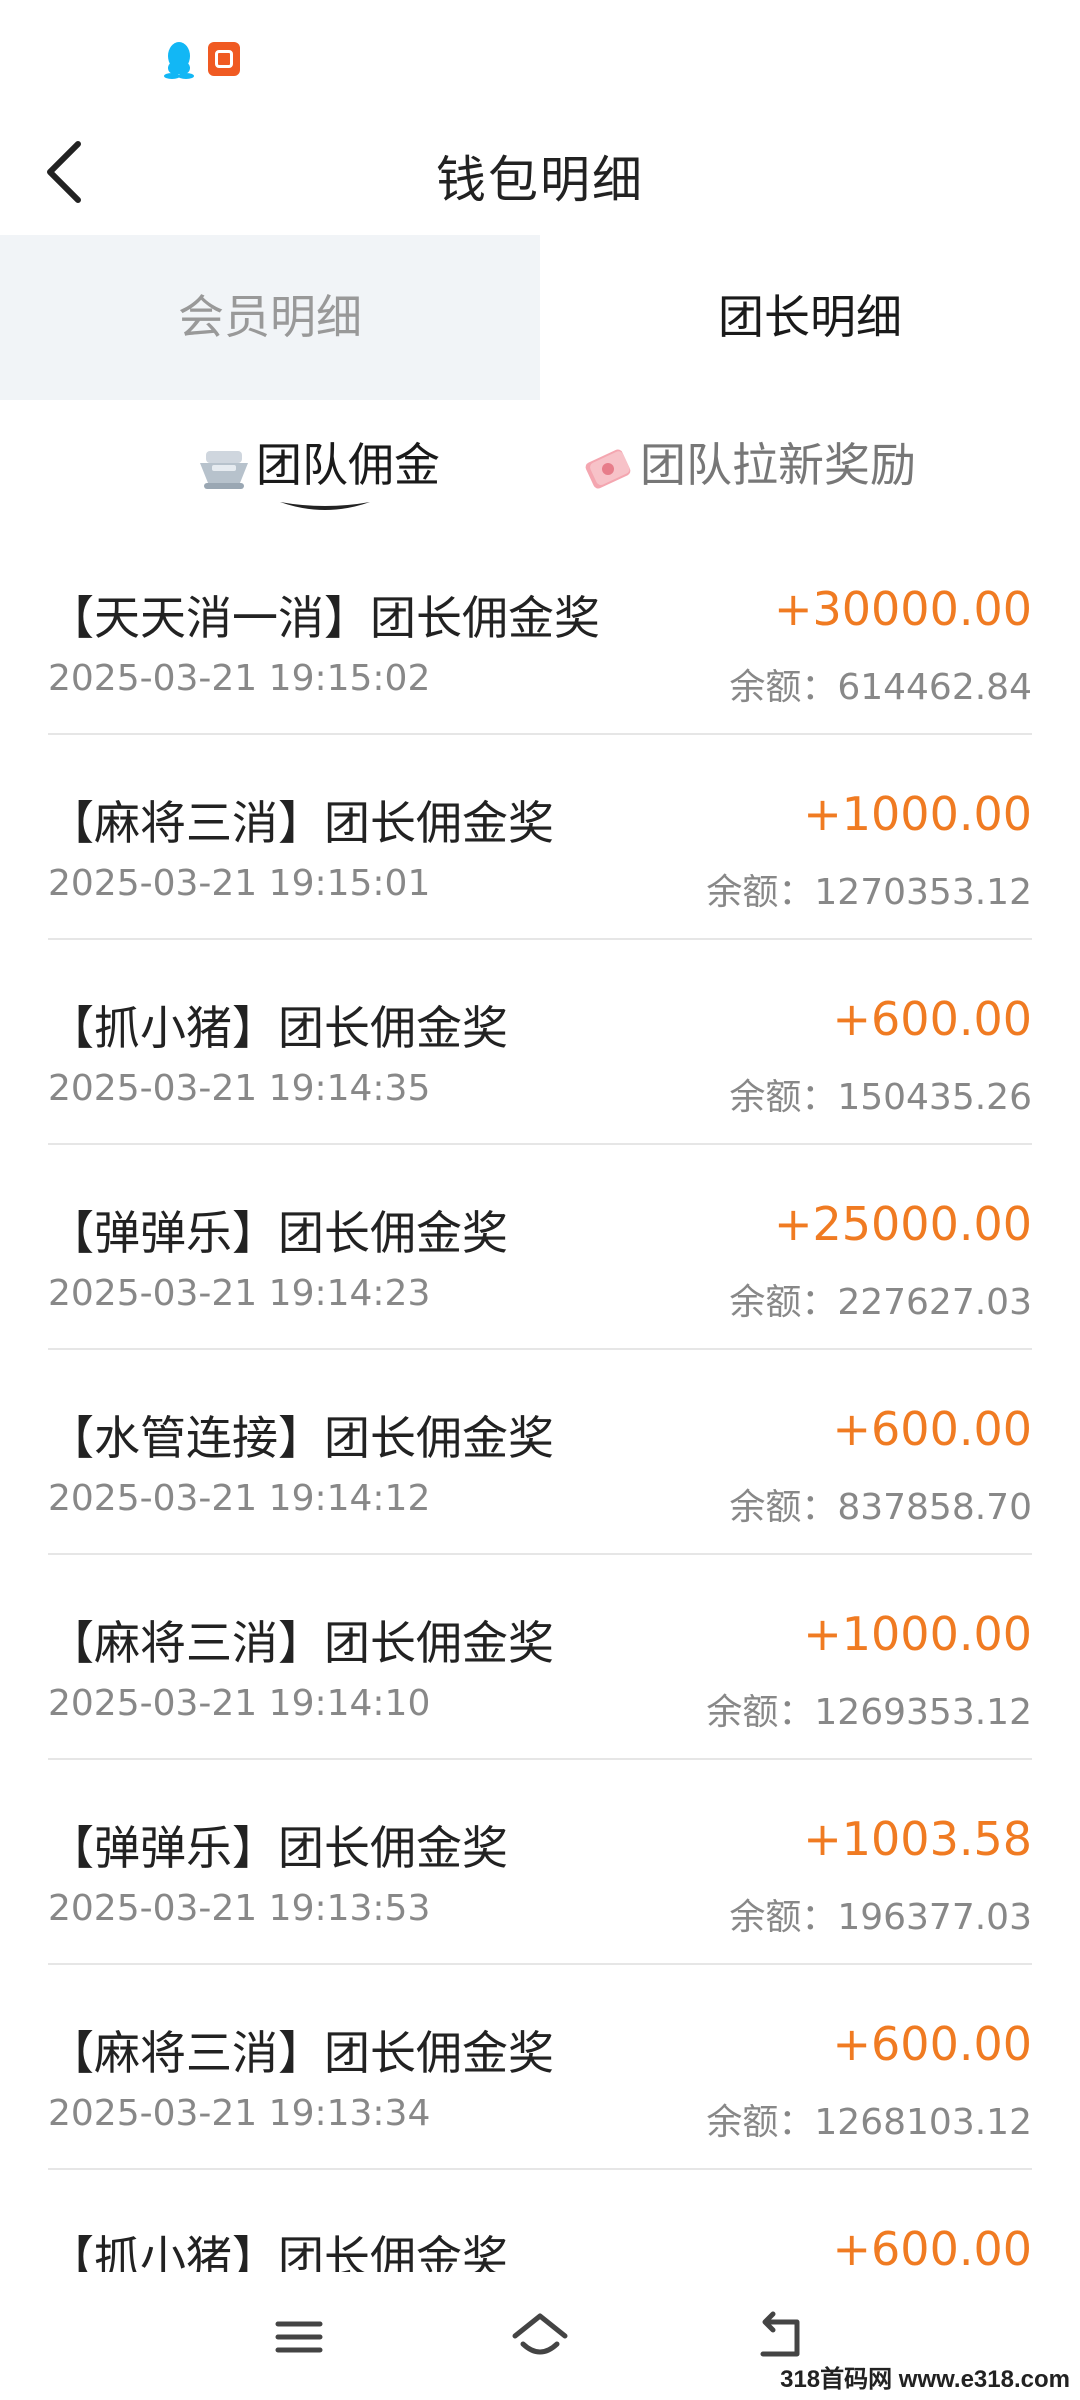 This screenshot has height=2400, width=1080. What do you see at coordinates (540, 2337) in the screenshot?
I see `home-icon` at bounding box center [540, 2337].